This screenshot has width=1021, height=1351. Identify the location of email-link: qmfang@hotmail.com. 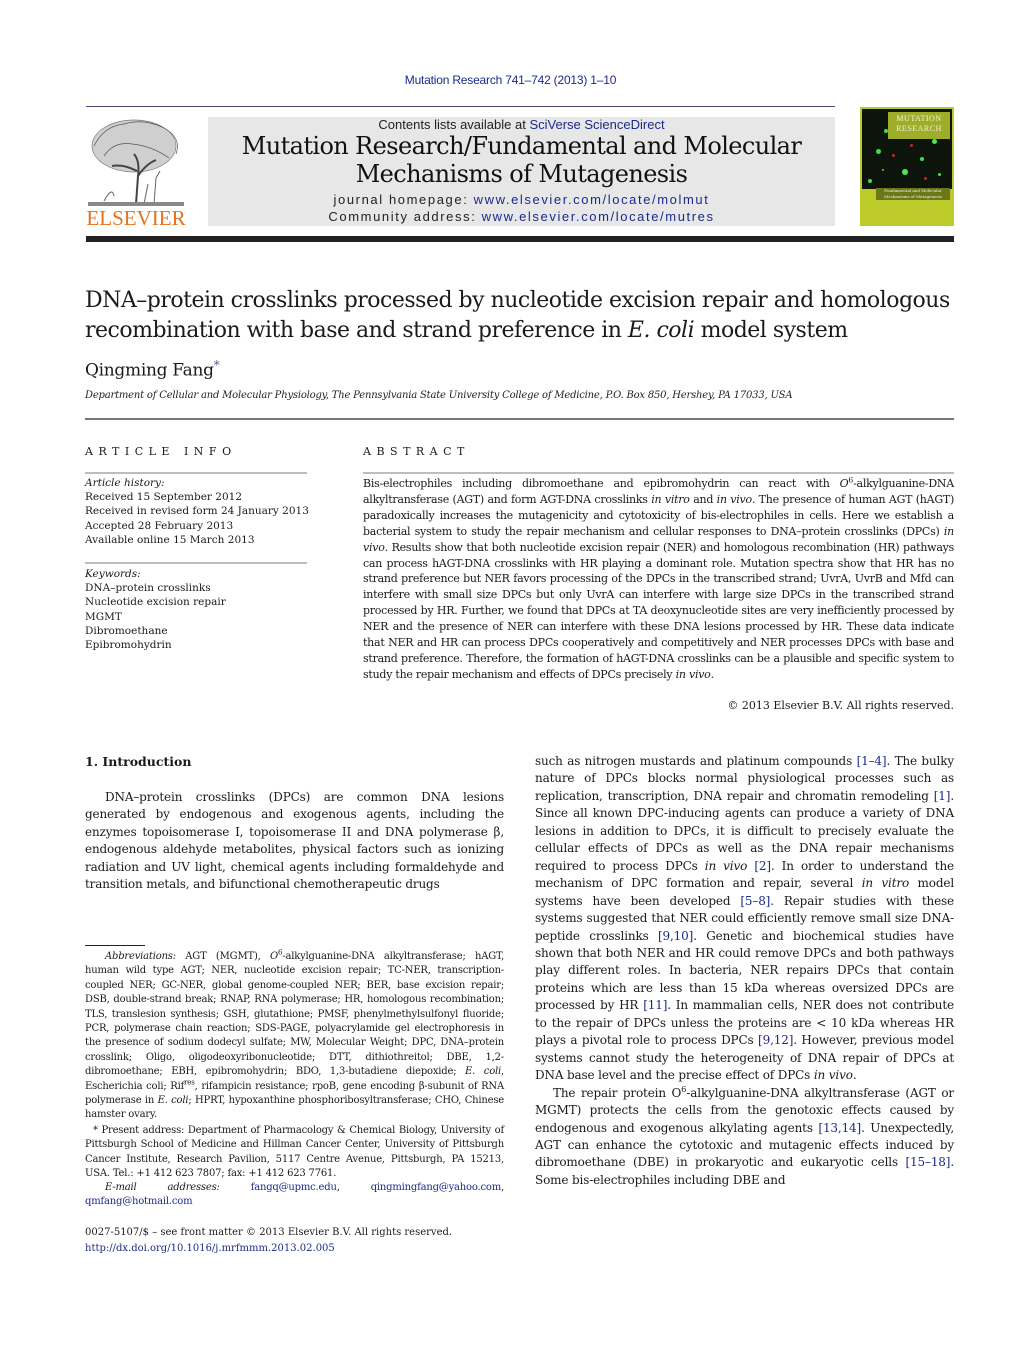
(139, 1201).